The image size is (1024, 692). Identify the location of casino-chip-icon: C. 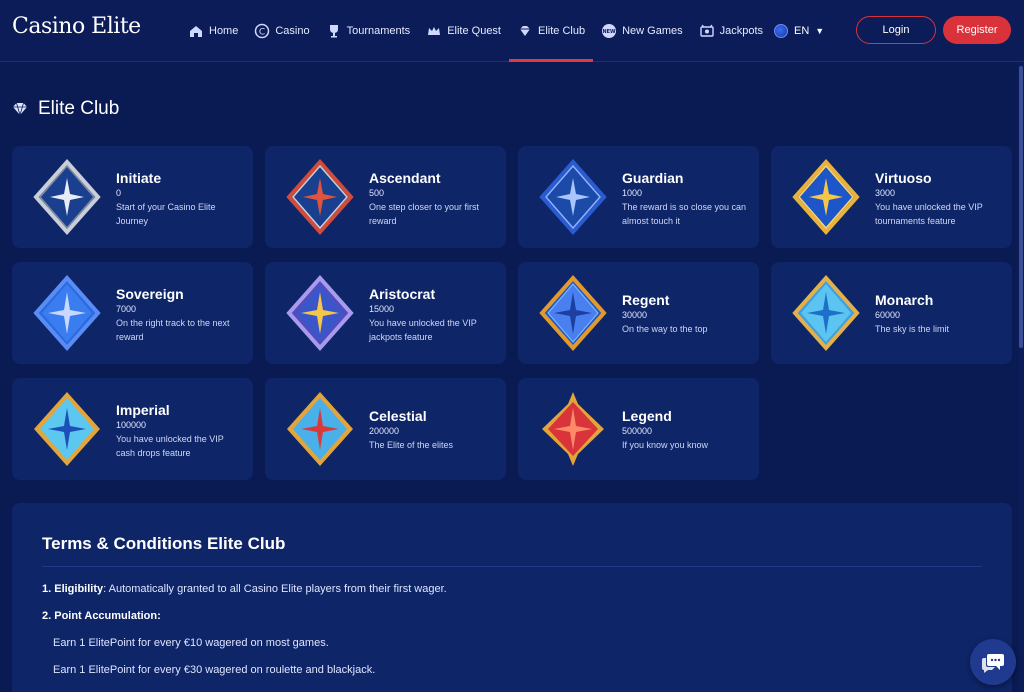
(262, 31).